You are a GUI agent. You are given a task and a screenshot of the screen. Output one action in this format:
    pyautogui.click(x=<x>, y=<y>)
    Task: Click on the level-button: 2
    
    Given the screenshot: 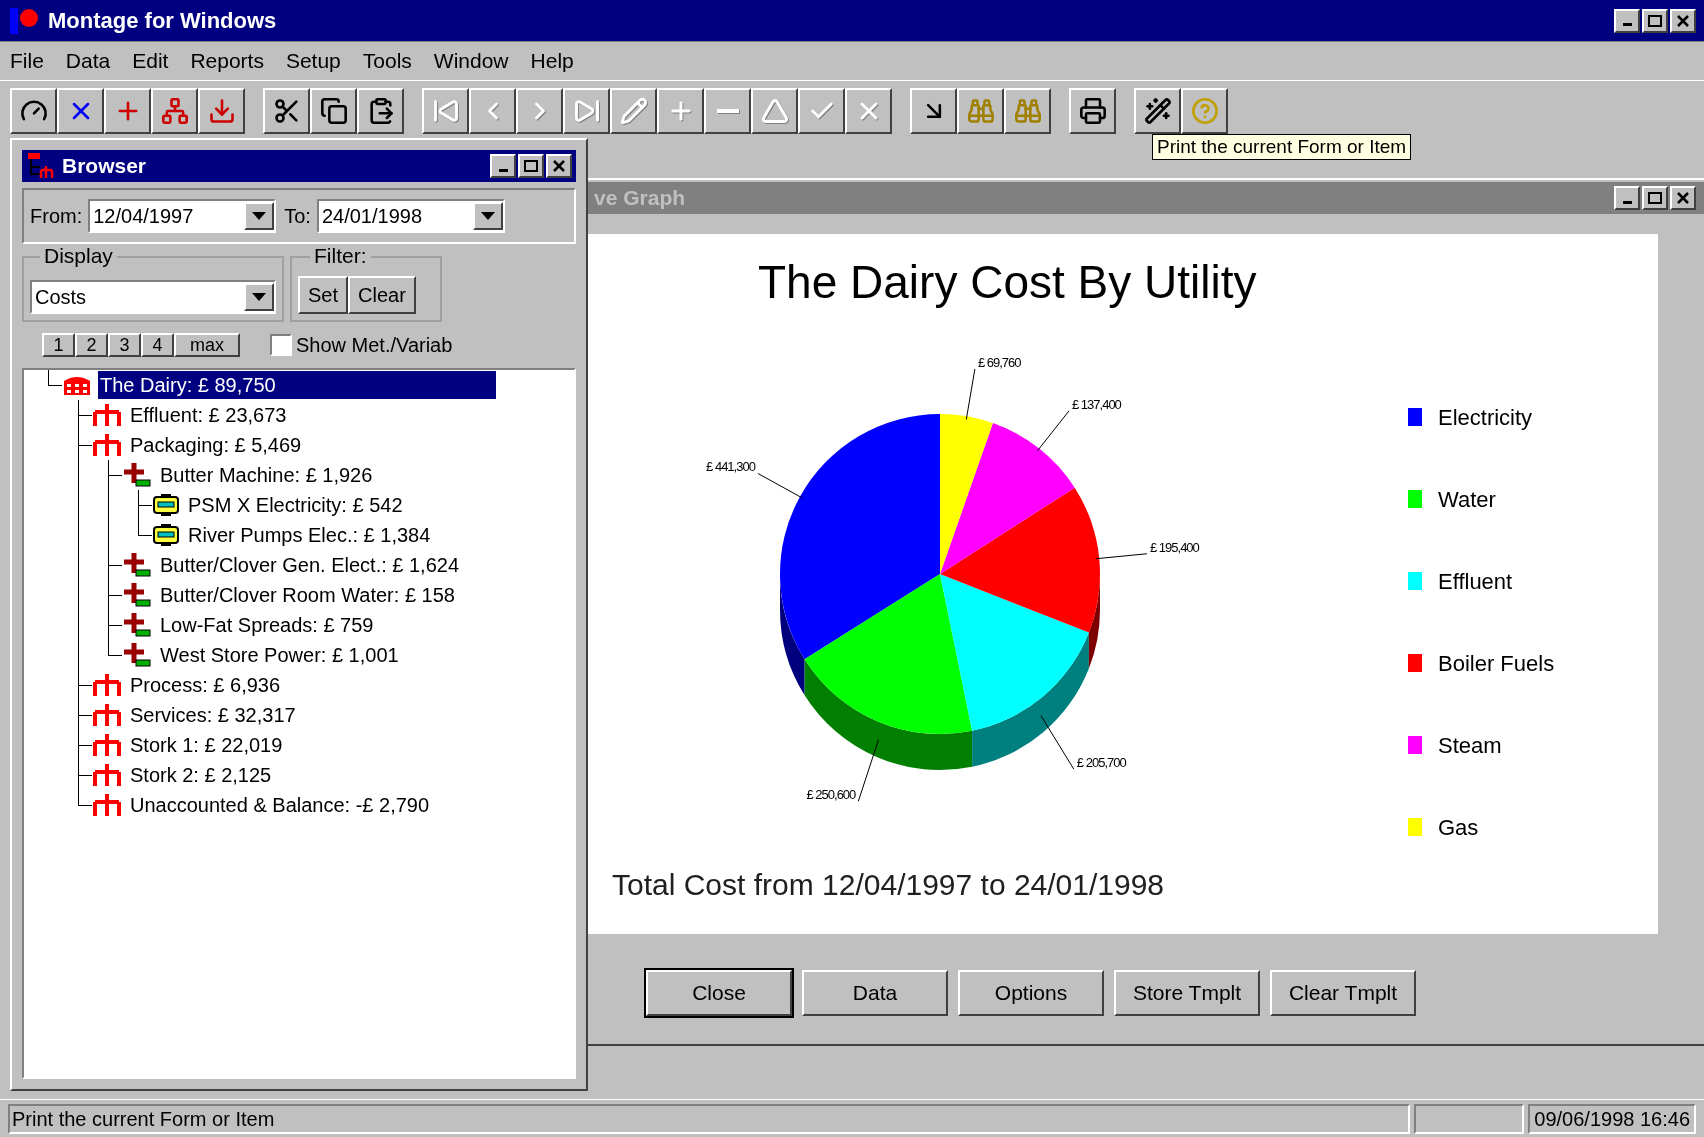 What is the action you would take?
    pyautogui.click(x=91, y=345)
    